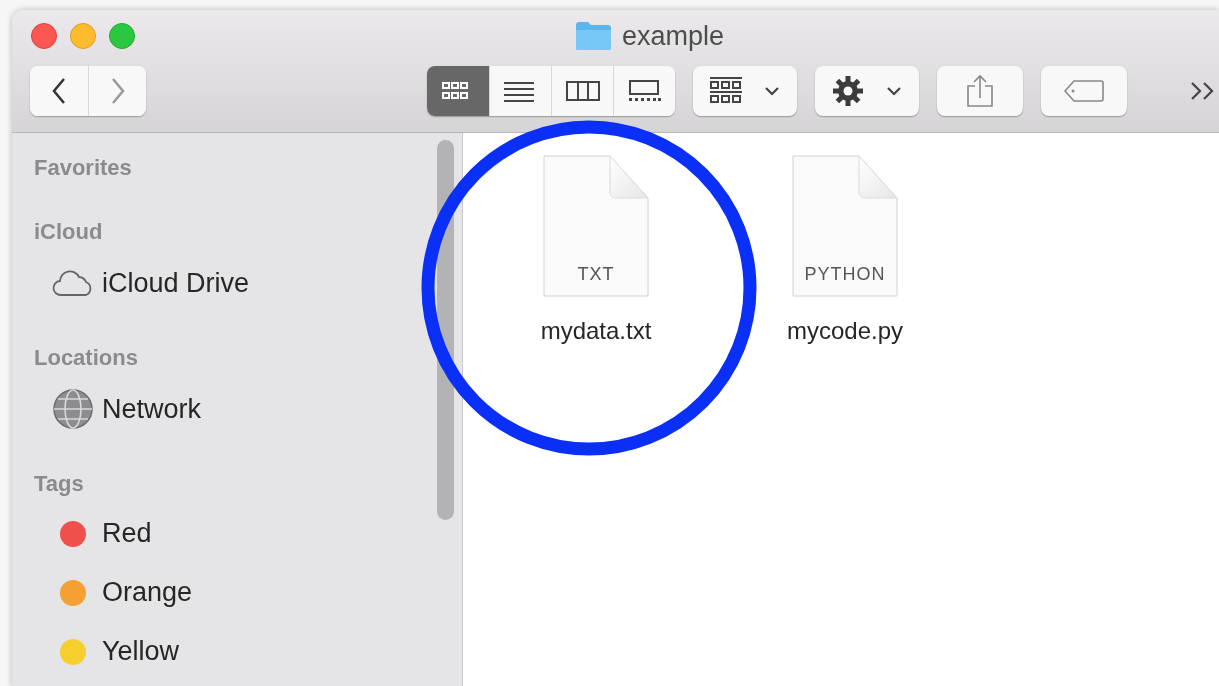 Image resolution: width=1219 pixels, height=686 pixels. What do you see at coordinates (248, 533) in the screenshot?
I see `sidebar-item: Red` at bounding box center [248, 533].